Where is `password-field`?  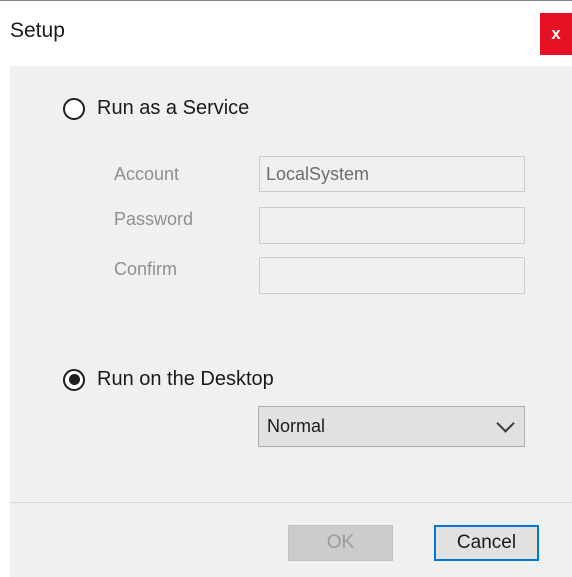
password-field is located at coordinates (392, 225).